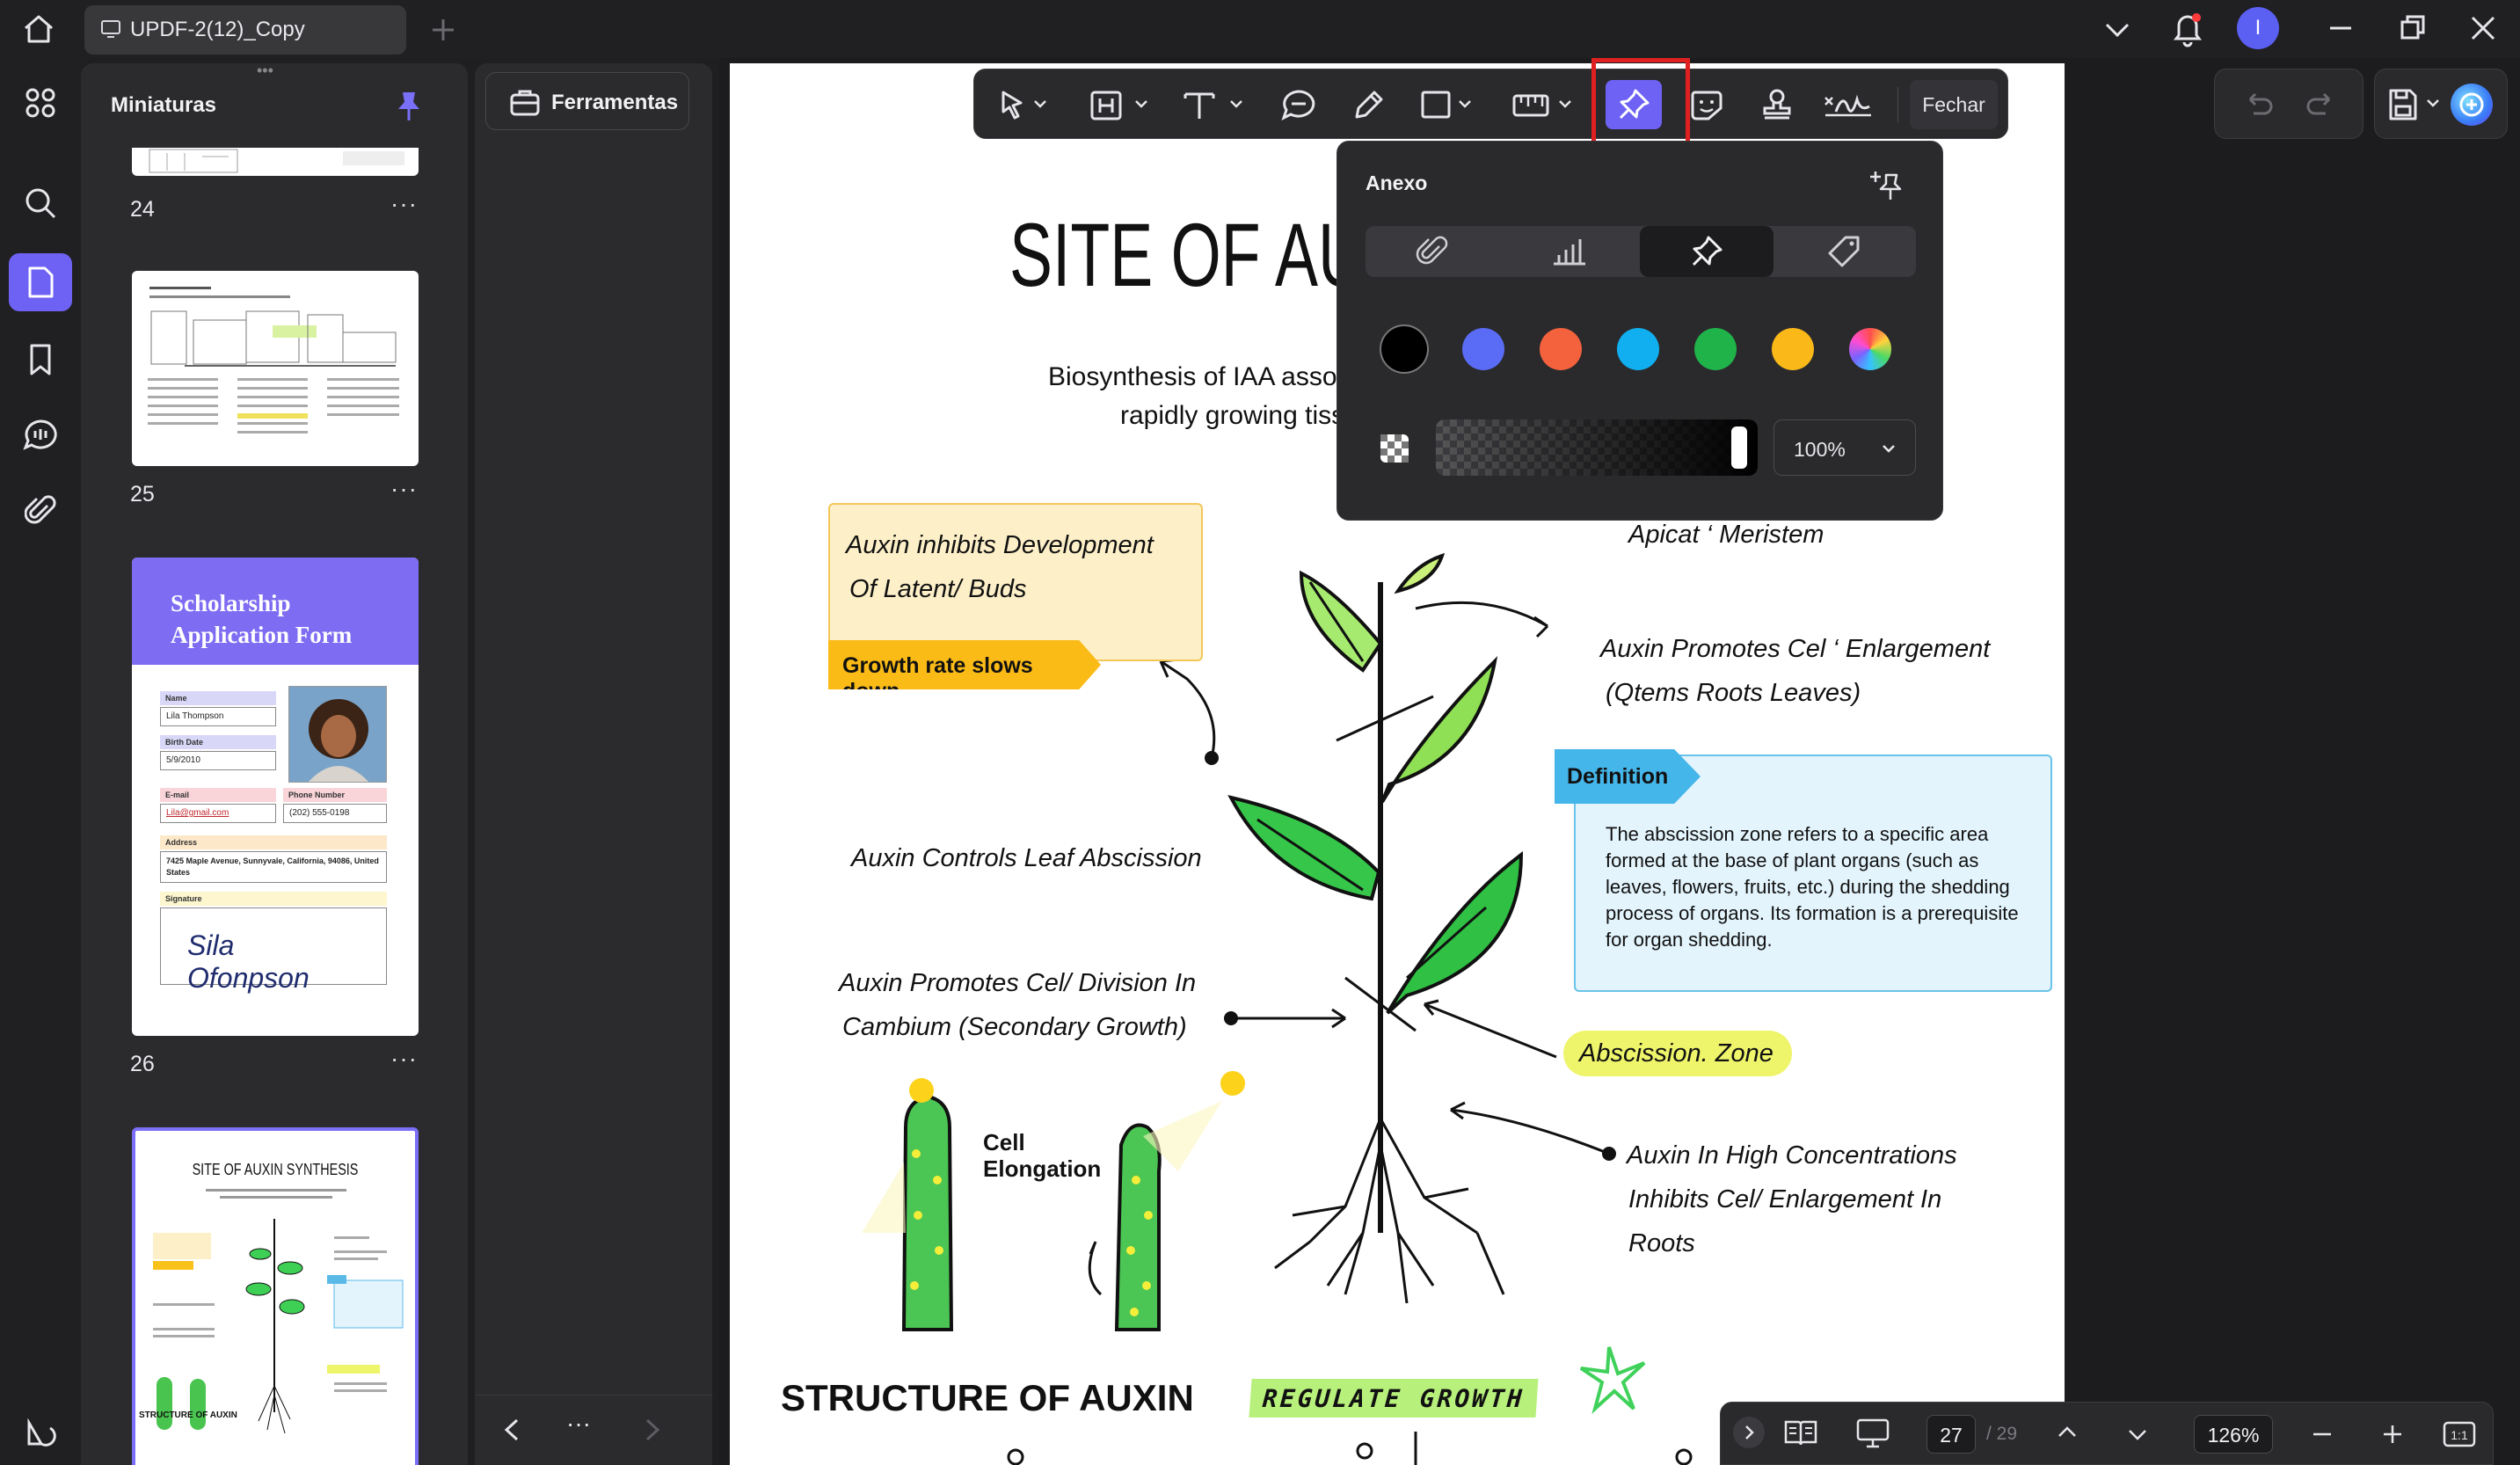  Describe the element at coordinates (1844, 251) in the screenshot. I see `attach-type-tag` at that location.